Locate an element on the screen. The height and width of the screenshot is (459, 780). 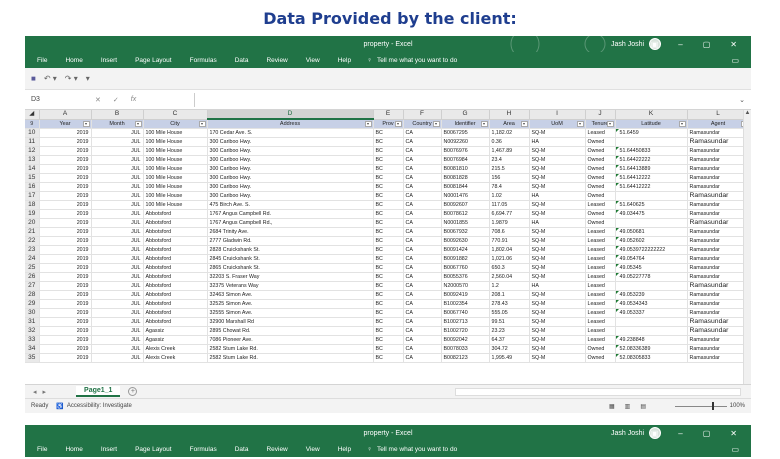
ribbon-display-icon: ▣ is located at coordinates (655, 44).